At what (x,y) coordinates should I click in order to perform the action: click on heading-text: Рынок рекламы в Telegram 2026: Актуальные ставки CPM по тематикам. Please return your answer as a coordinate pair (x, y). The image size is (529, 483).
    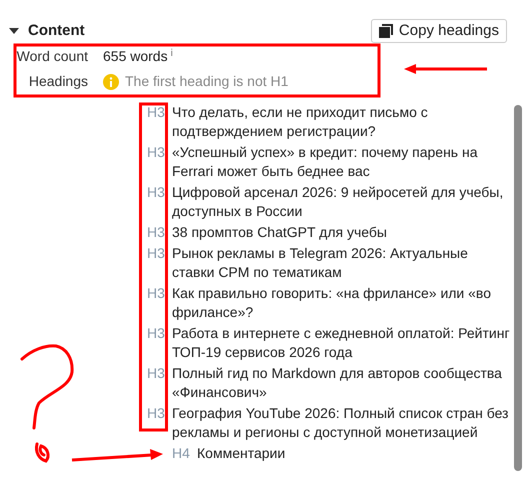
    Looking at the image, I should click on (341, 263).